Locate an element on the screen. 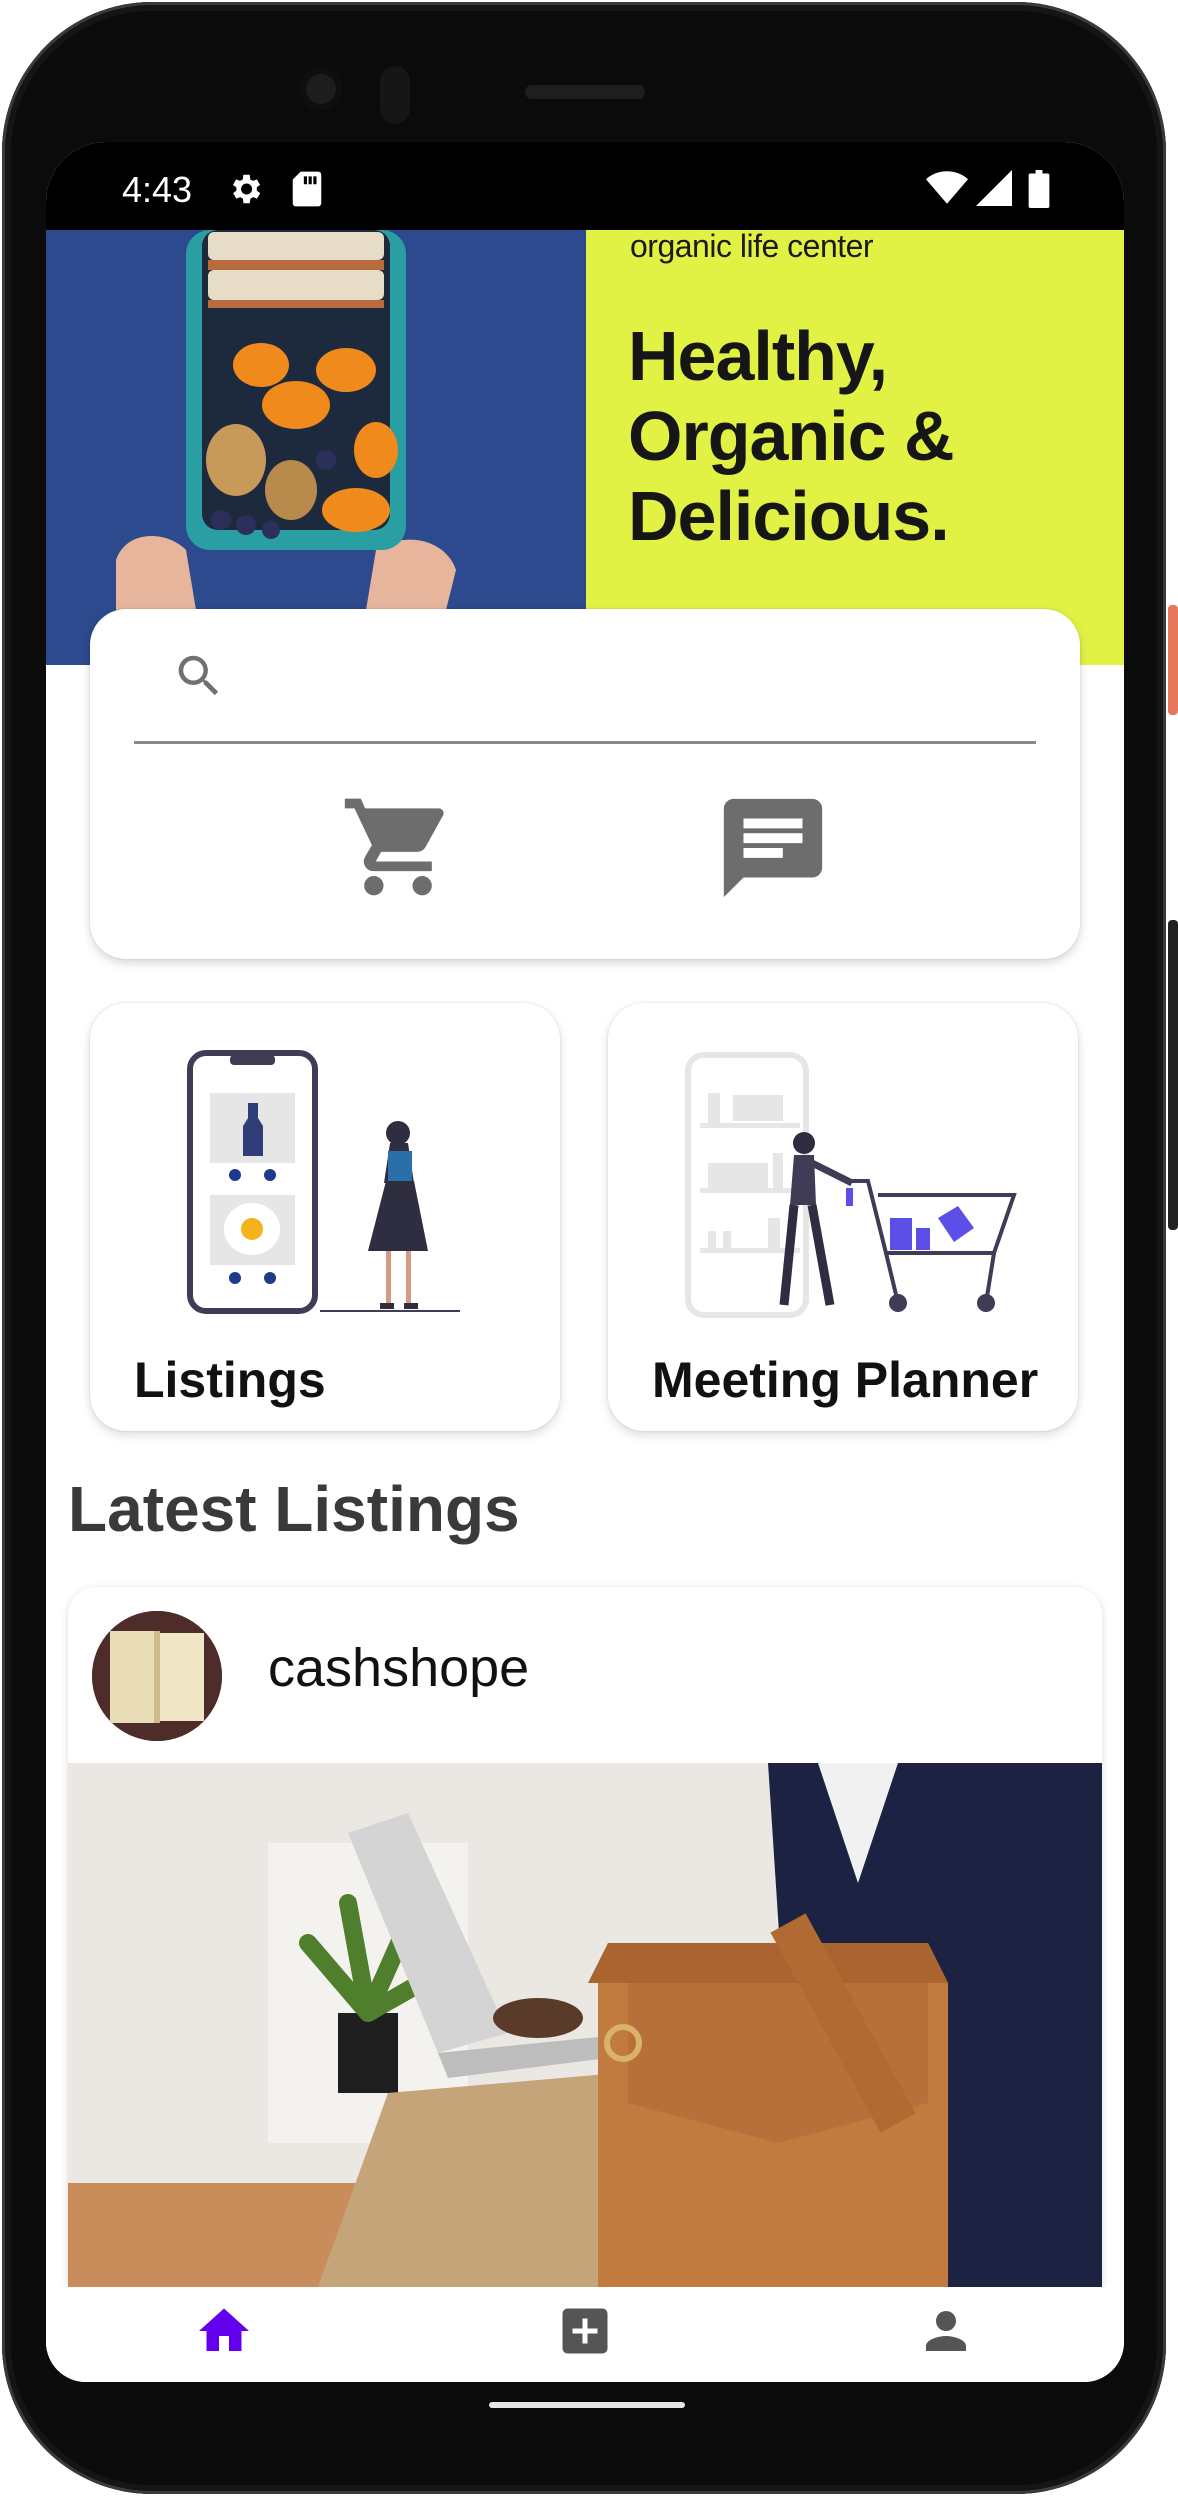  banner-tagline: organic life center is located at coordinates (752, 246).